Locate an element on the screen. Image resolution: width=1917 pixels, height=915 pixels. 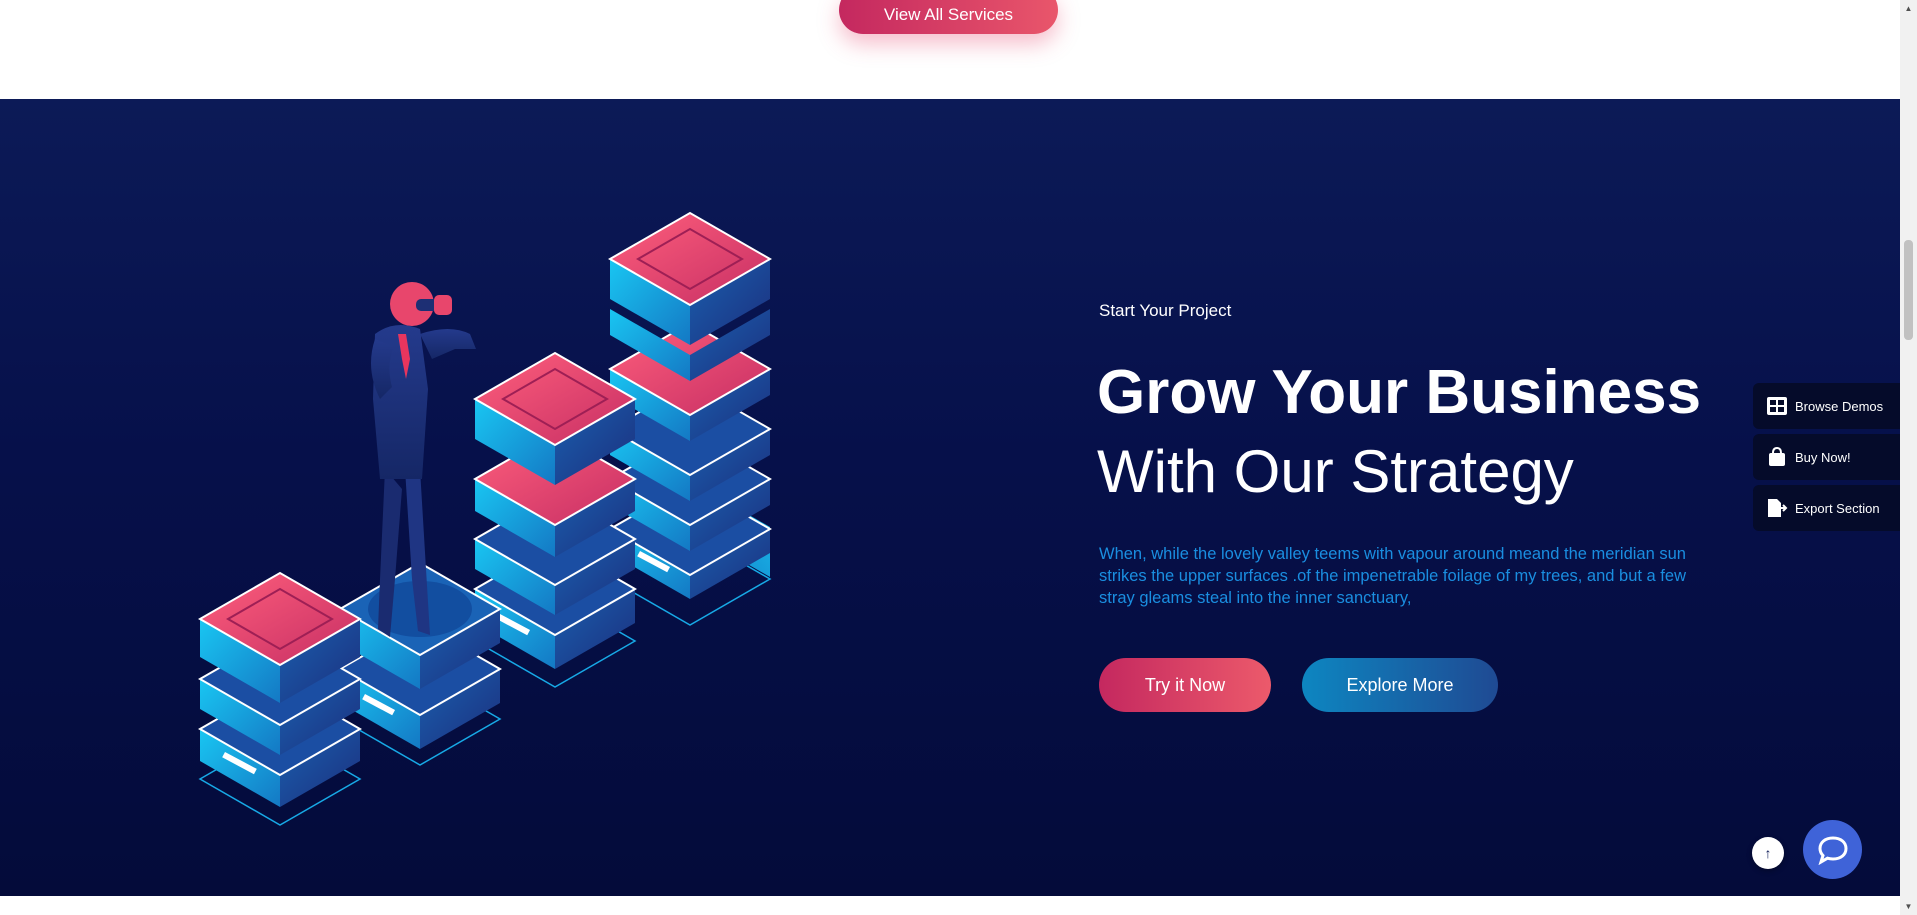
scroll-to-top-button: ↑ is located at coordinates (1768, 853).